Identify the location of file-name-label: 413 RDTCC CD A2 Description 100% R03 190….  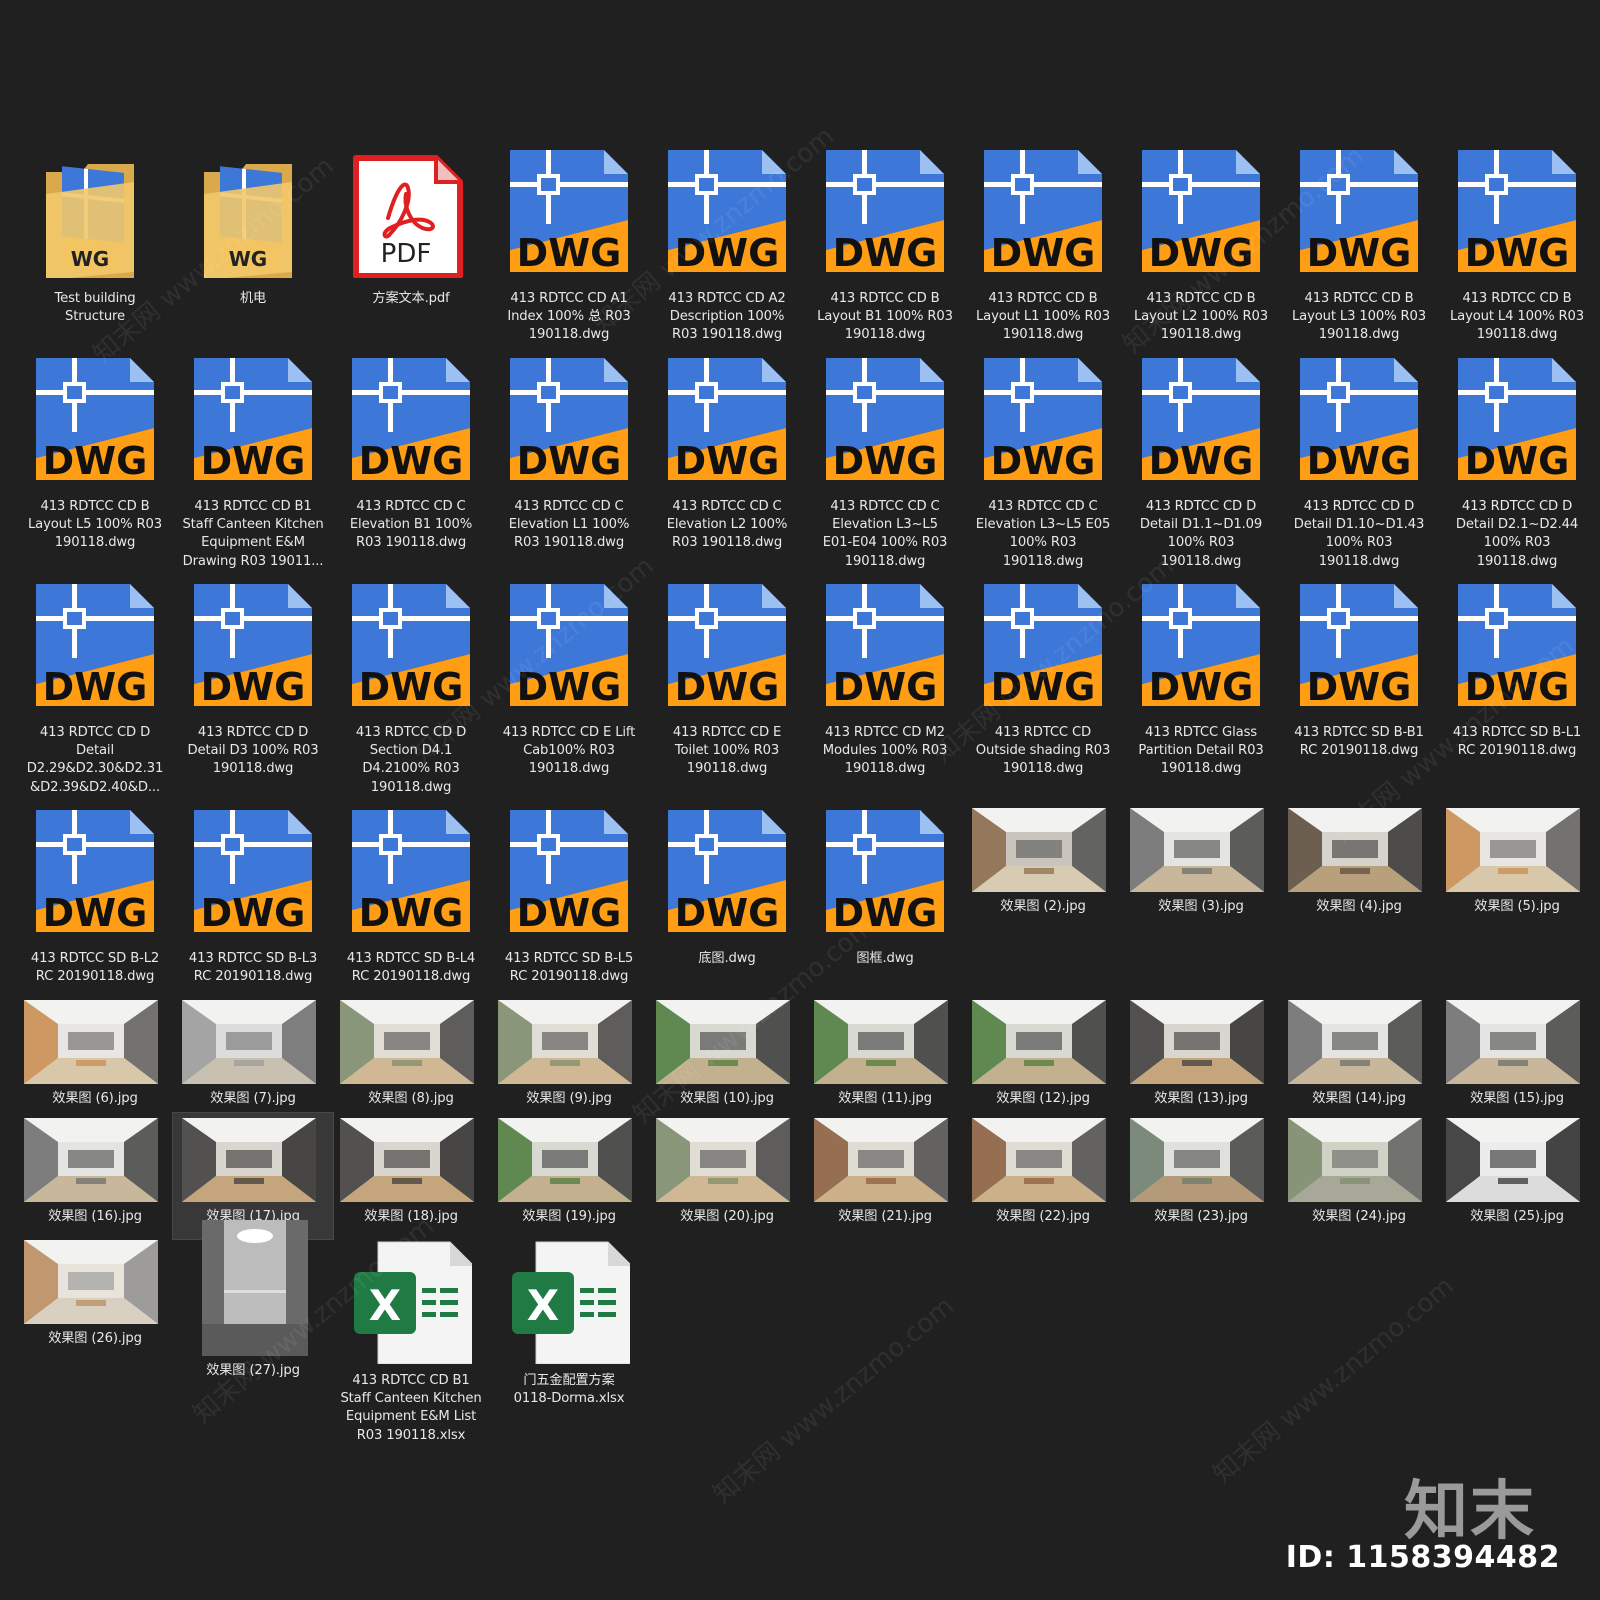
(727, 317).